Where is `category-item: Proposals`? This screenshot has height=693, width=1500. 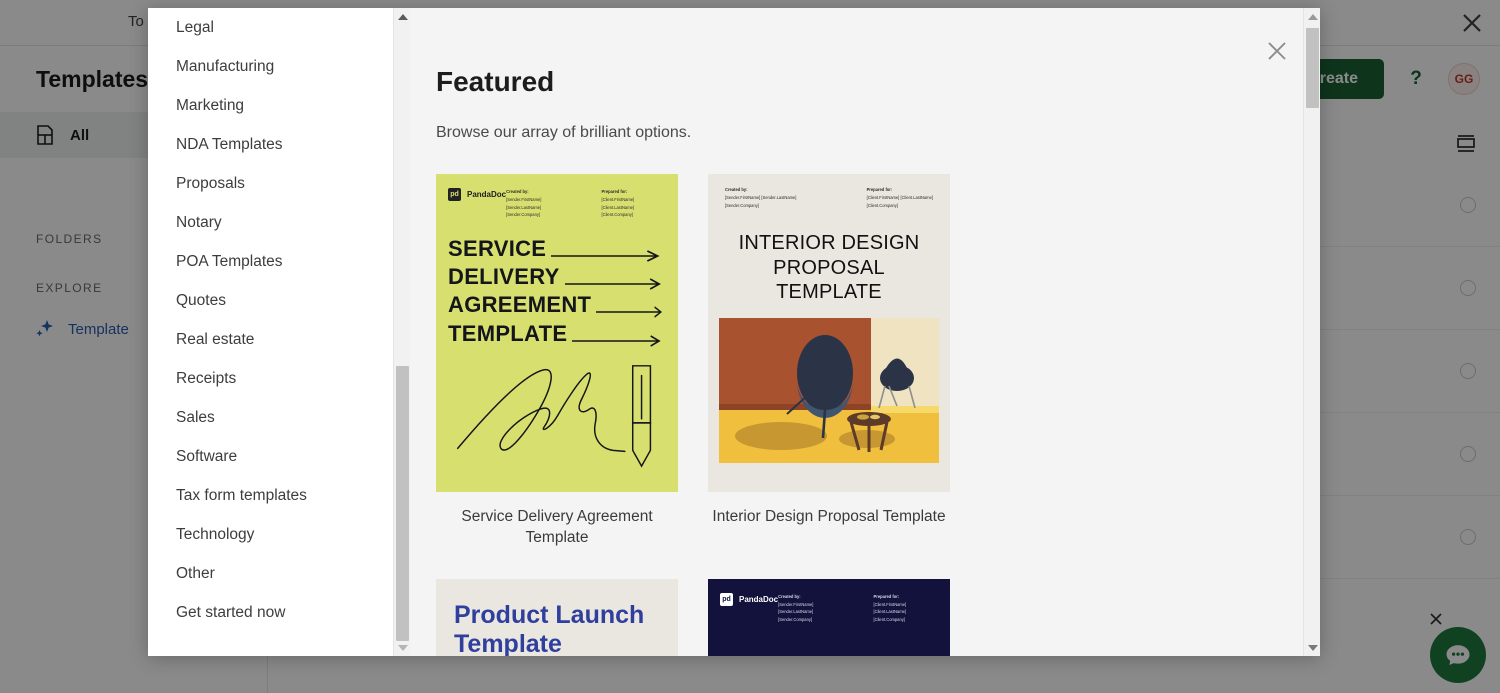
category-item: Proposals is located at coordinates (279, 183).